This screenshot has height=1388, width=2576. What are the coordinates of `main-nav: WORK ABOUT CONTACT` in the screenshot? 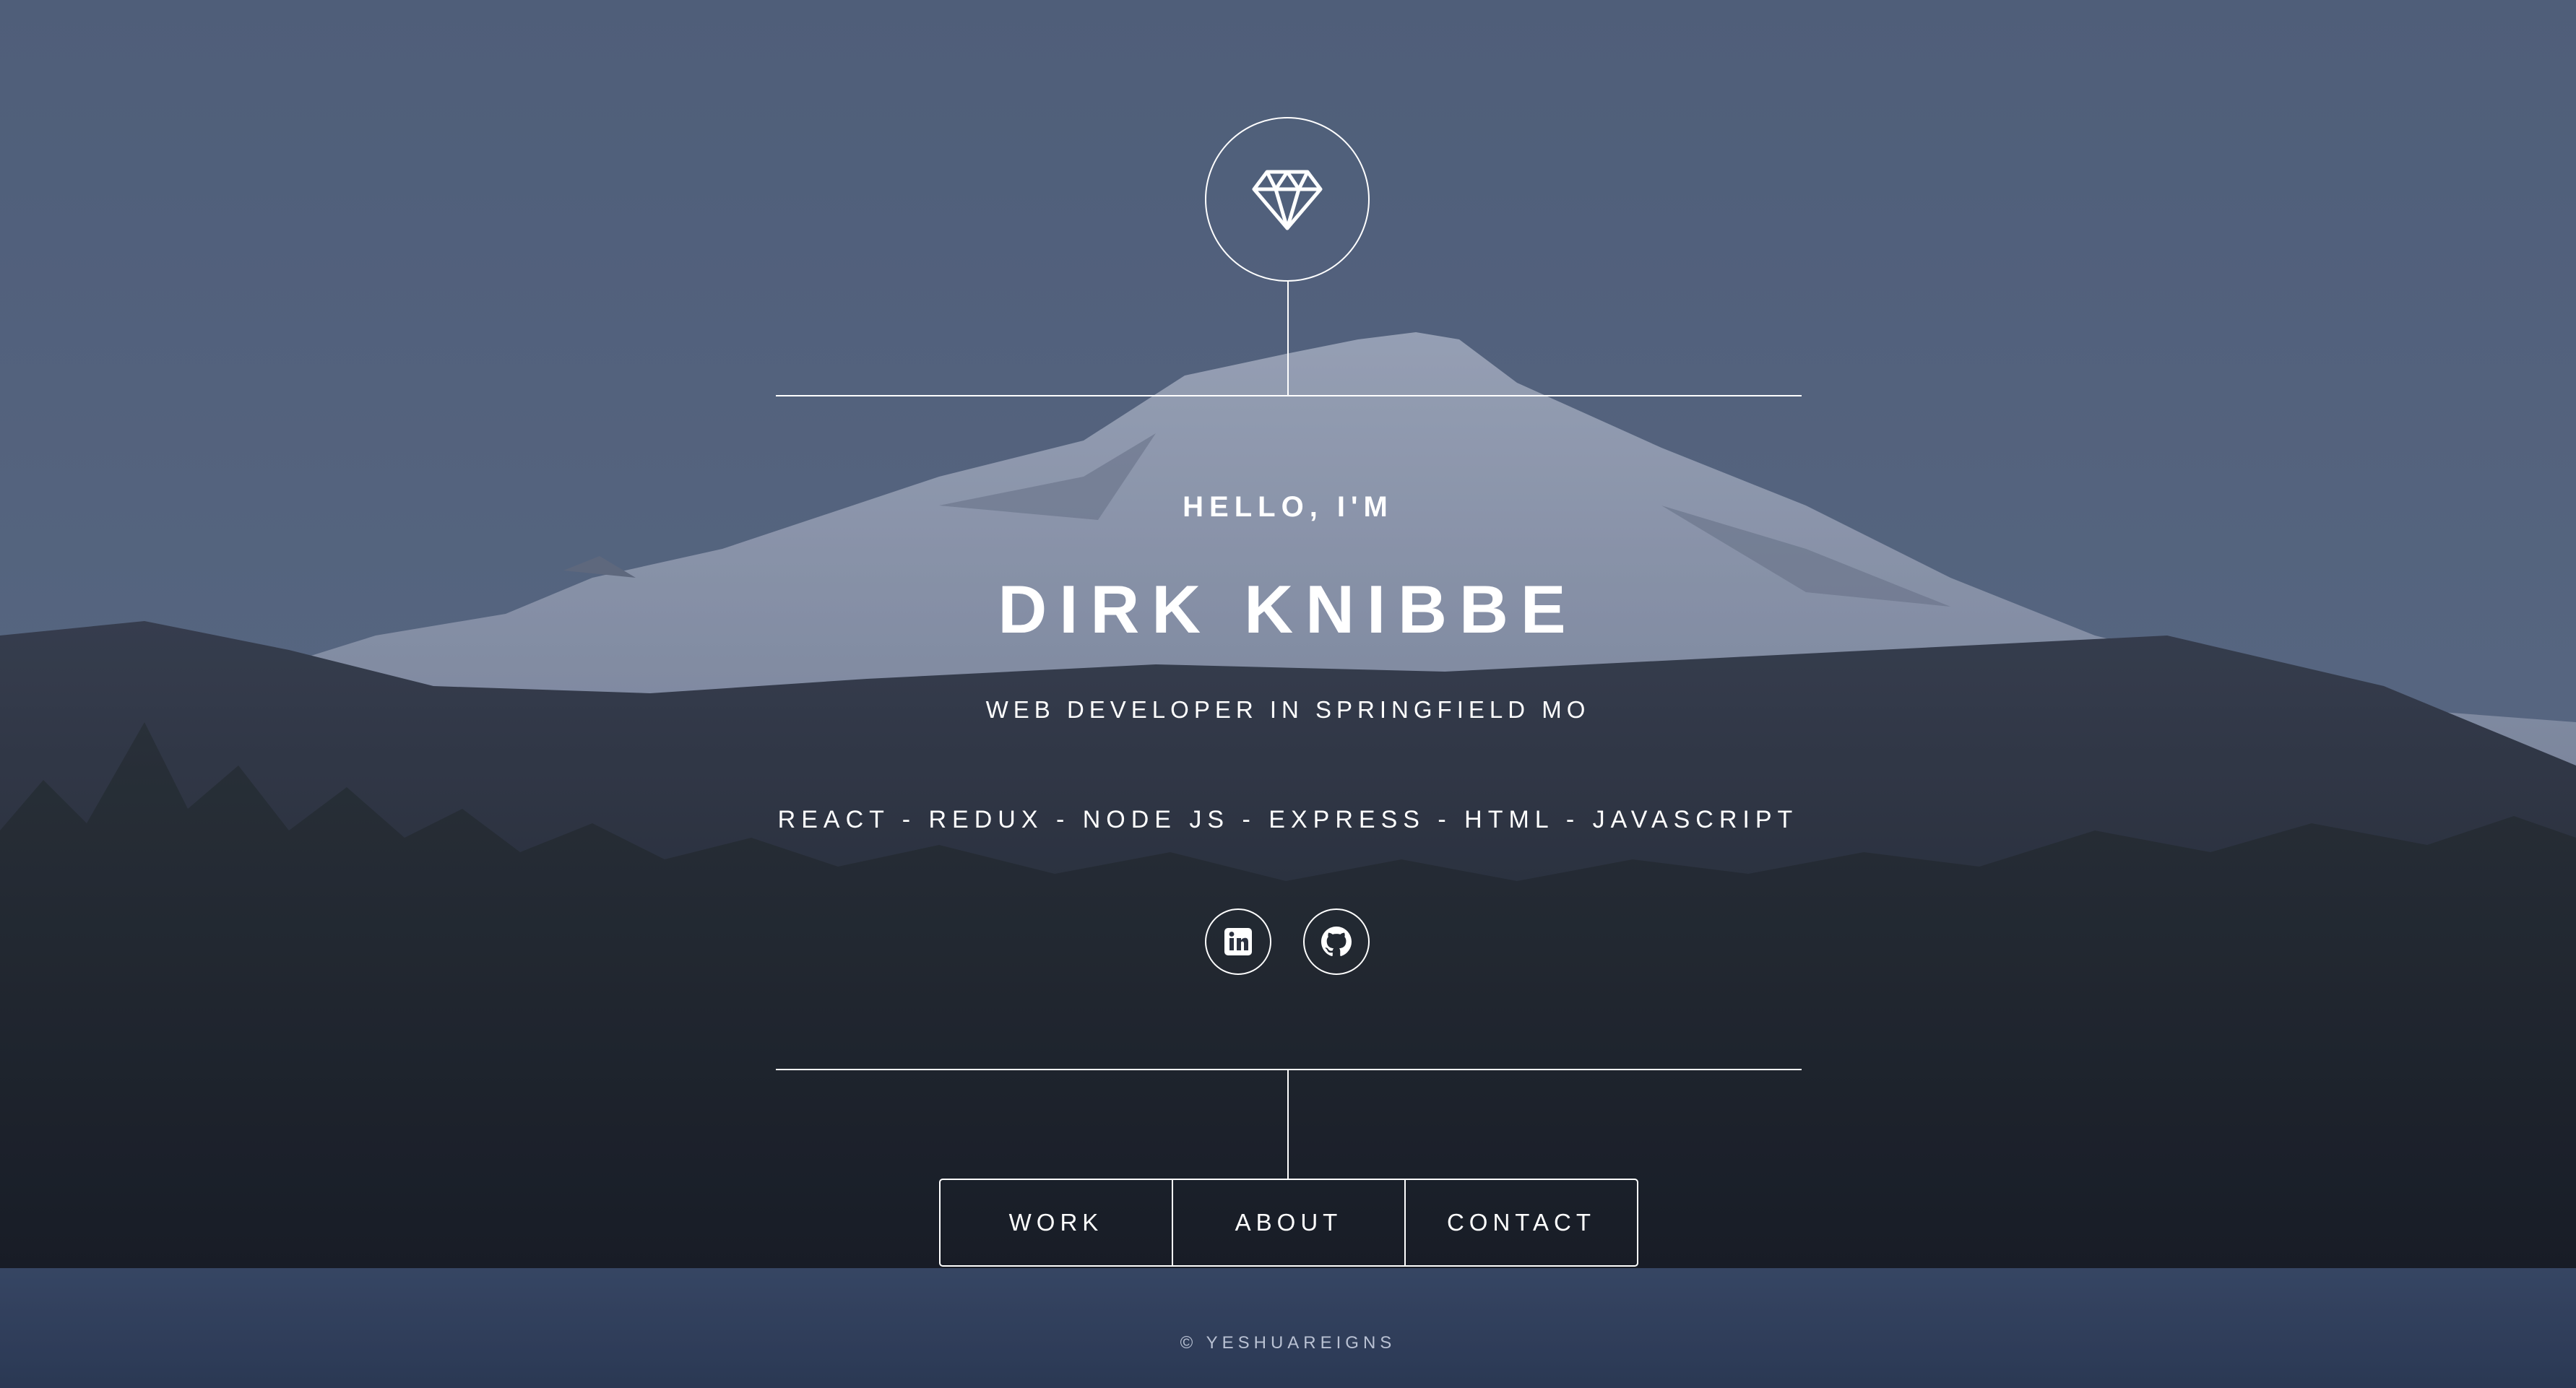 It's located at (1288, 1223).